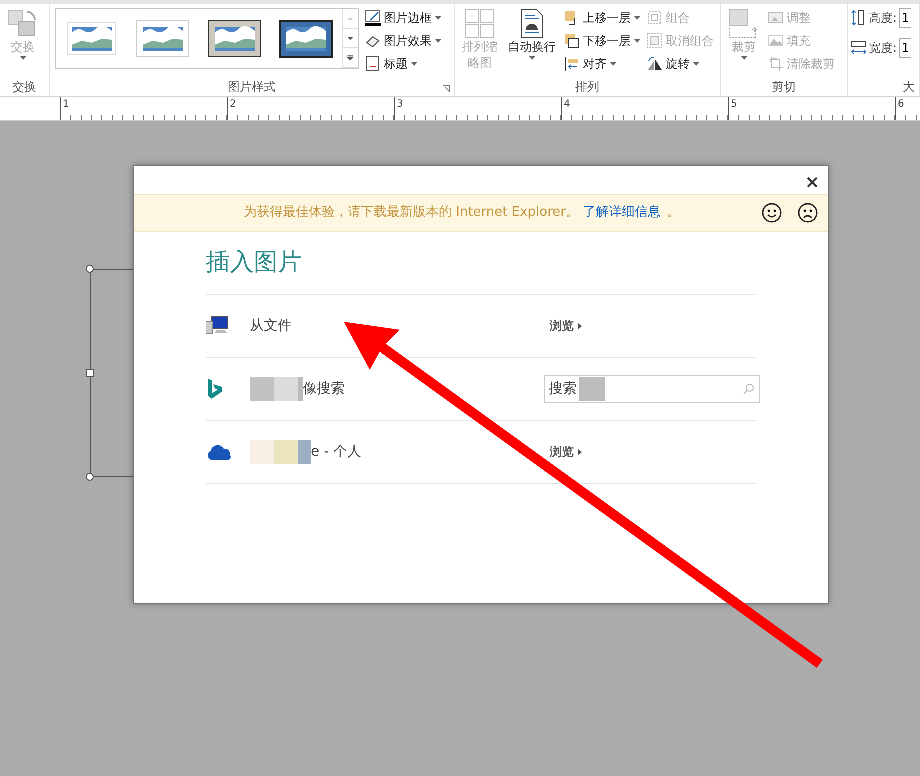 Image resolution: width=920 pixels, height=776 pixels. I want to click on source-label: 从文件, so click(271, 326).